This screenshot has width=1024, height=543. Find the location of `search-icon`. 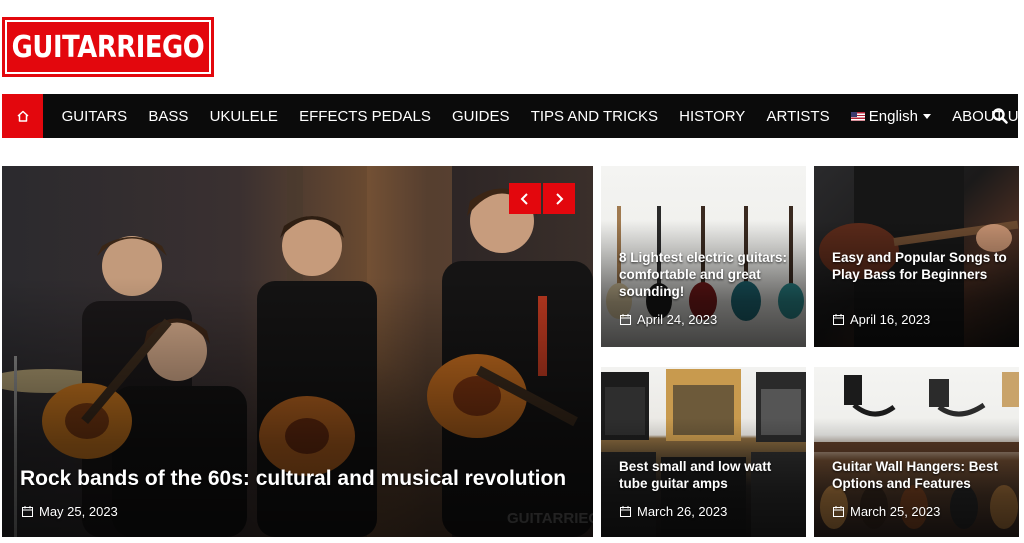

search-icon is located at coordinates (1000, 116).